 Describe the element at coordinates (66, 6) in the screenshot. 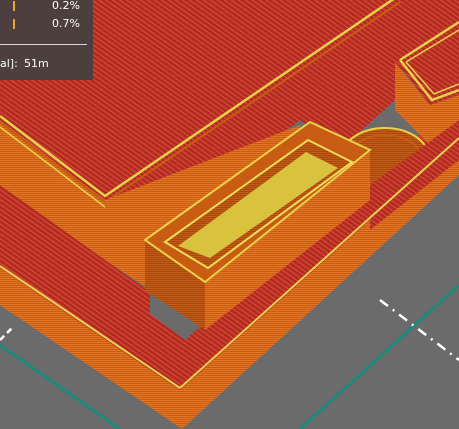

I see `legend-percent: 0.2%` at that location.